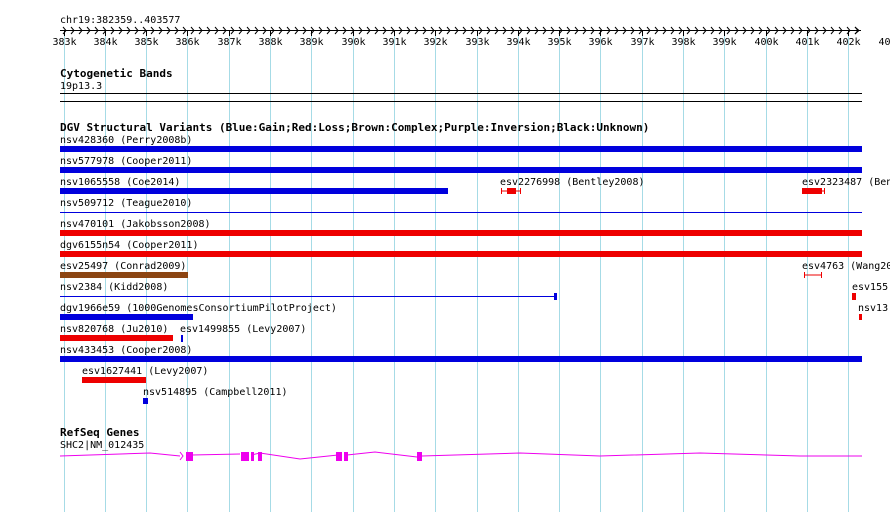 The image size is (890, 512). Describe the element at coordinates (102, 445) in the screenshot. I see `gene-label: SHC2|NM_012435` at that location.